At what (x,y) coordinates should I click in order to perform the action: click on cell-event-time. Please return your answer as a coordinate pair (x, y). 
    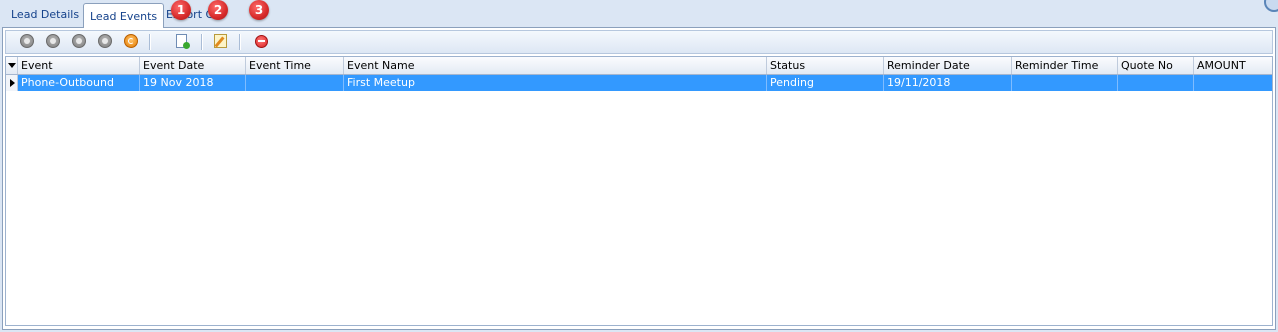
    Looking at the image, I should click on (295, 83).